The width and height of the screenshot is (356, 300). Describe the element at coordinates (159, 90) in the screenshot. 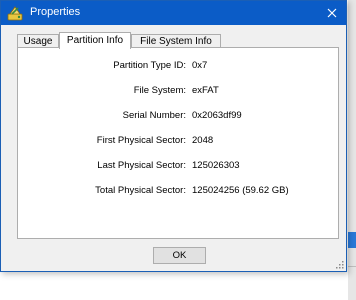

I see `field-label: File System:` at that location.